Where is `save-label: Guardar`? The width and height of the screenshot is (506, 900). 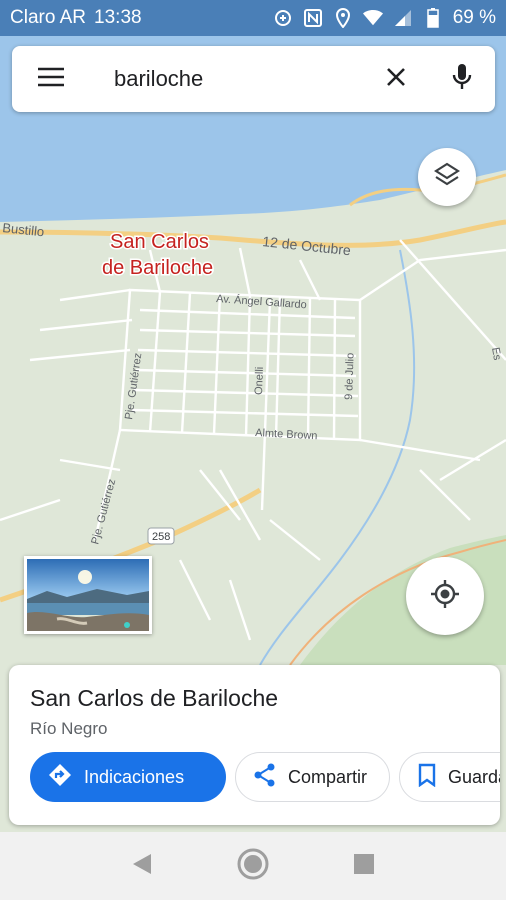 save-label: Guardar is located at coordinates (474, 776).